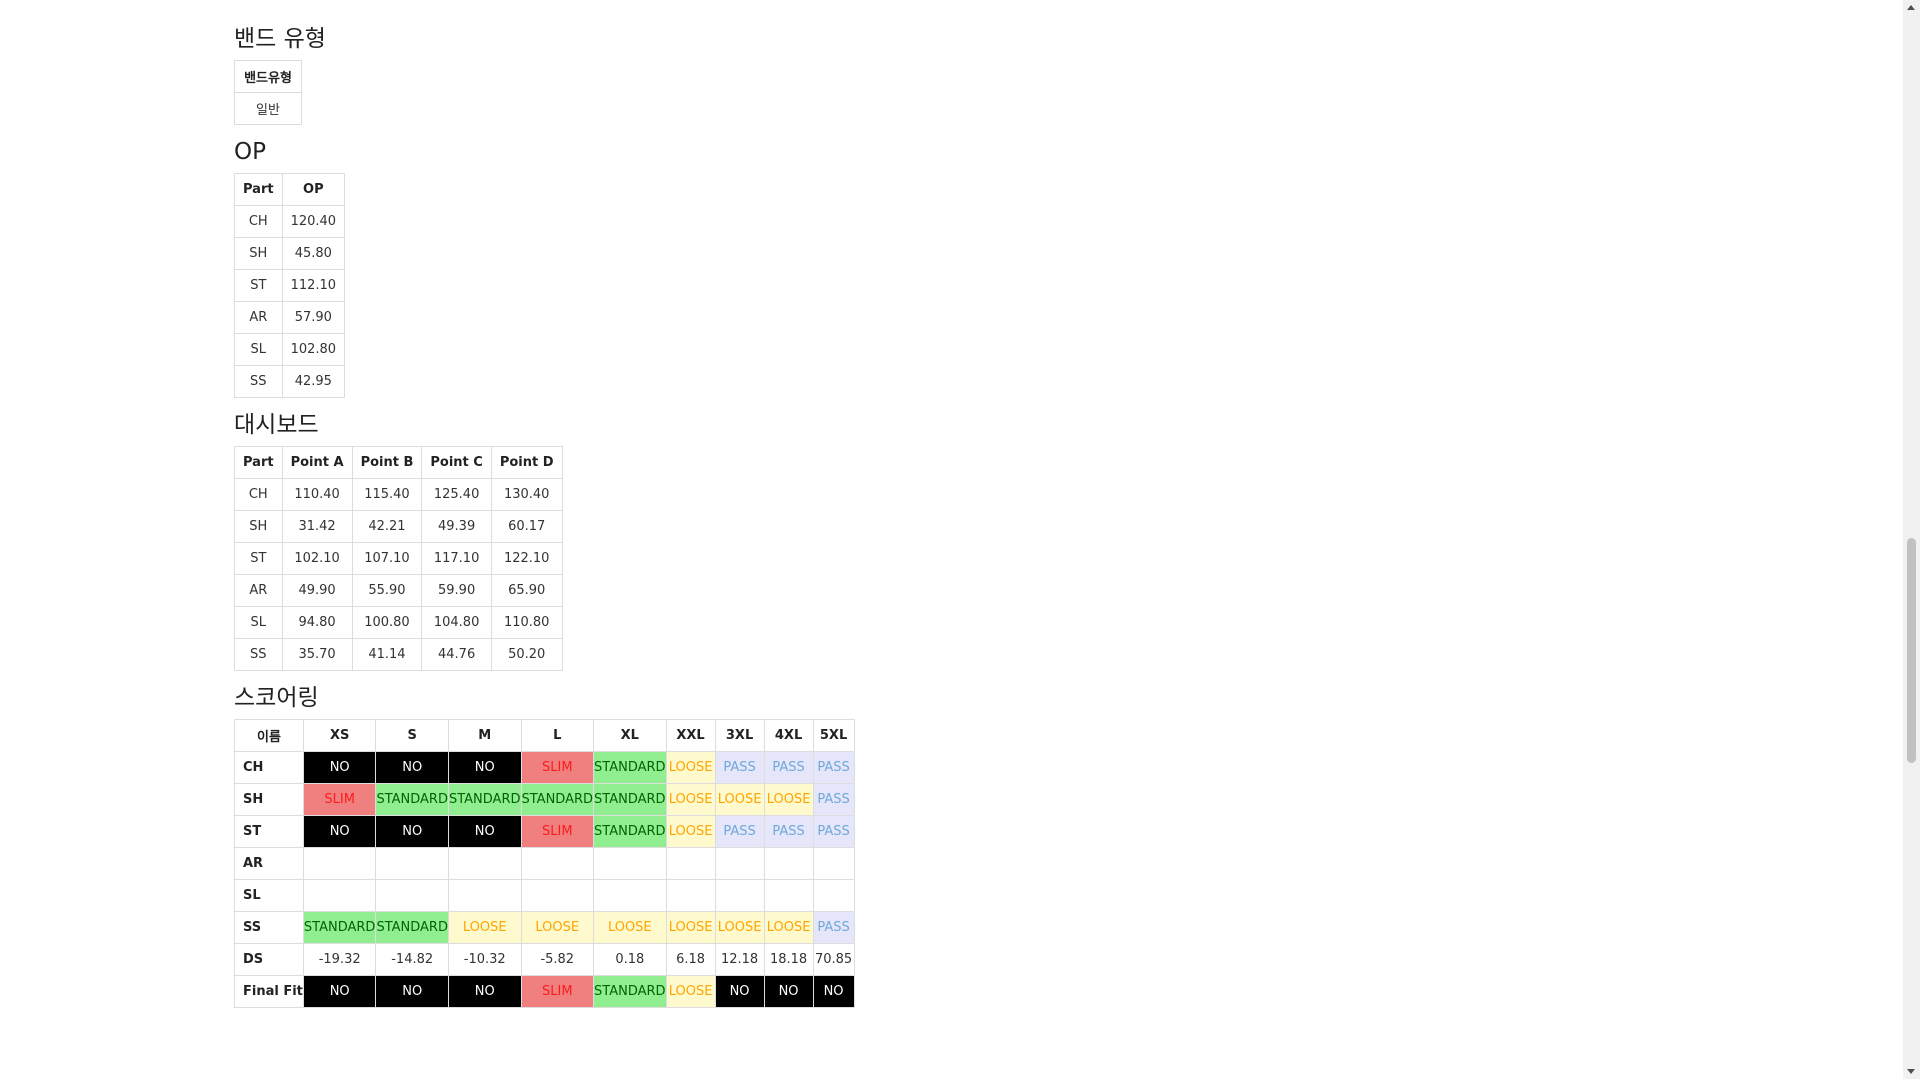 The width and height of the screenshot is (1920, 1079). What do you see at coordinates (258, 189) in the screenshot?
I see `column-header: Part` at bounding box center [258, 189].